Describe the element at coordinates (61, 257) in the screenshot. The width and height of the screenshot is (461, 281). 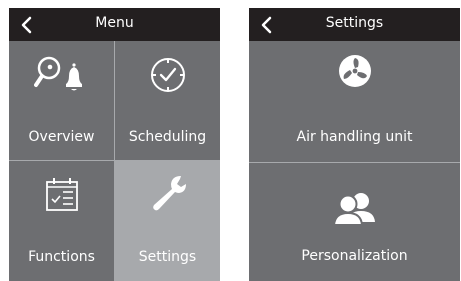
I see `tile-label-functions: Functions` at that location.